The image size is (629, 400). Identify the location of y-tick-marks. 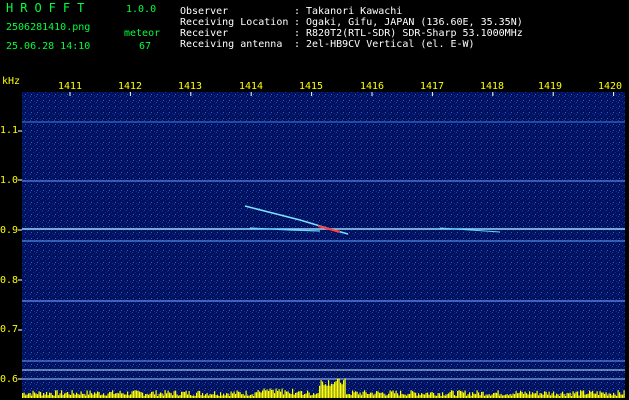
(20, 255).